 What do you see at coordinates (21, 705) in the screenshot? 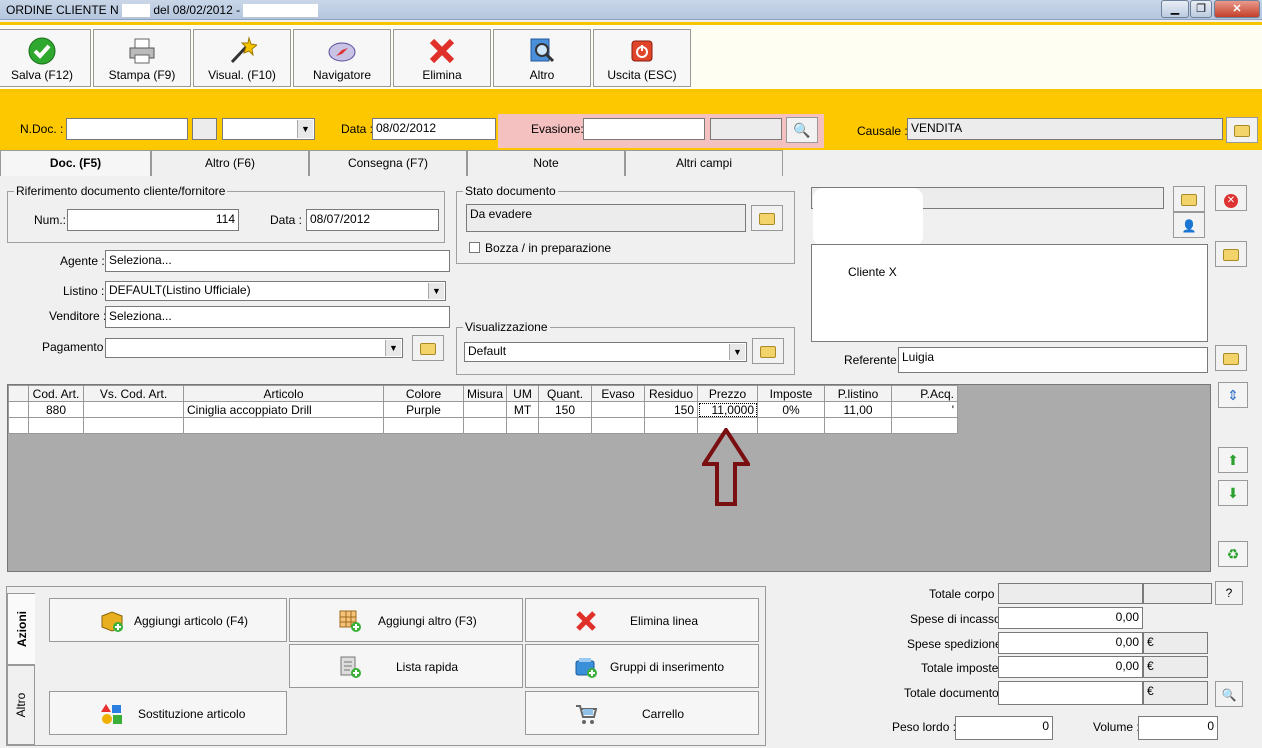
I see `vtab-altro: Altro` at bounding box center [21, 705].